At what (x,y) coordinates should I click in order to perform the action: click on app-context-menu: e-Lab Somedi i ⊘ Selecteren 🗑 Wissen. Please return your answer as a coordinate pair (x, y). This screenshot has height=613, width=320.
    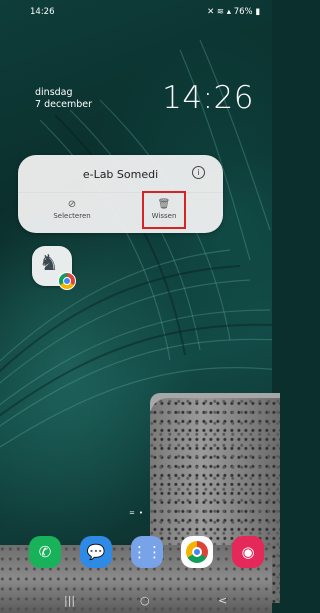
    Looking at the image, I should click on (120, 194).